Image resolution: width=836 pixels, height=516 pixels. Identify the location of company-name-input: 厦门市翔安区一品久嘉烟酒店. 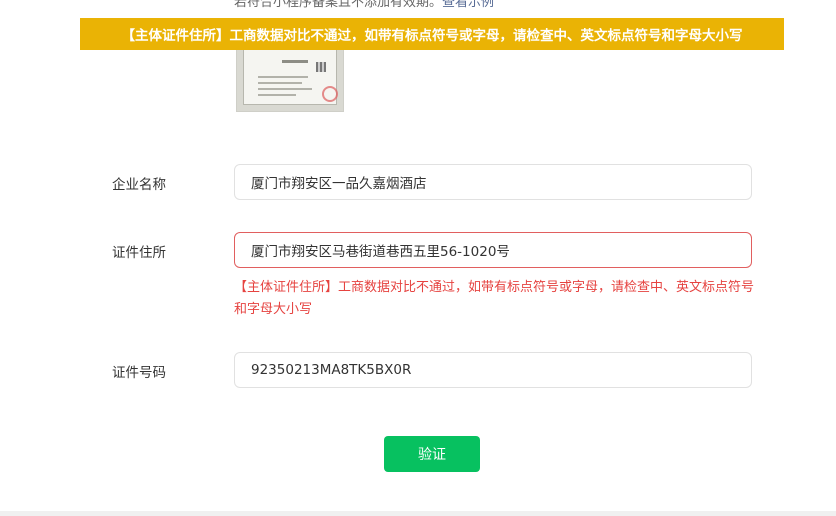
(493, 182).